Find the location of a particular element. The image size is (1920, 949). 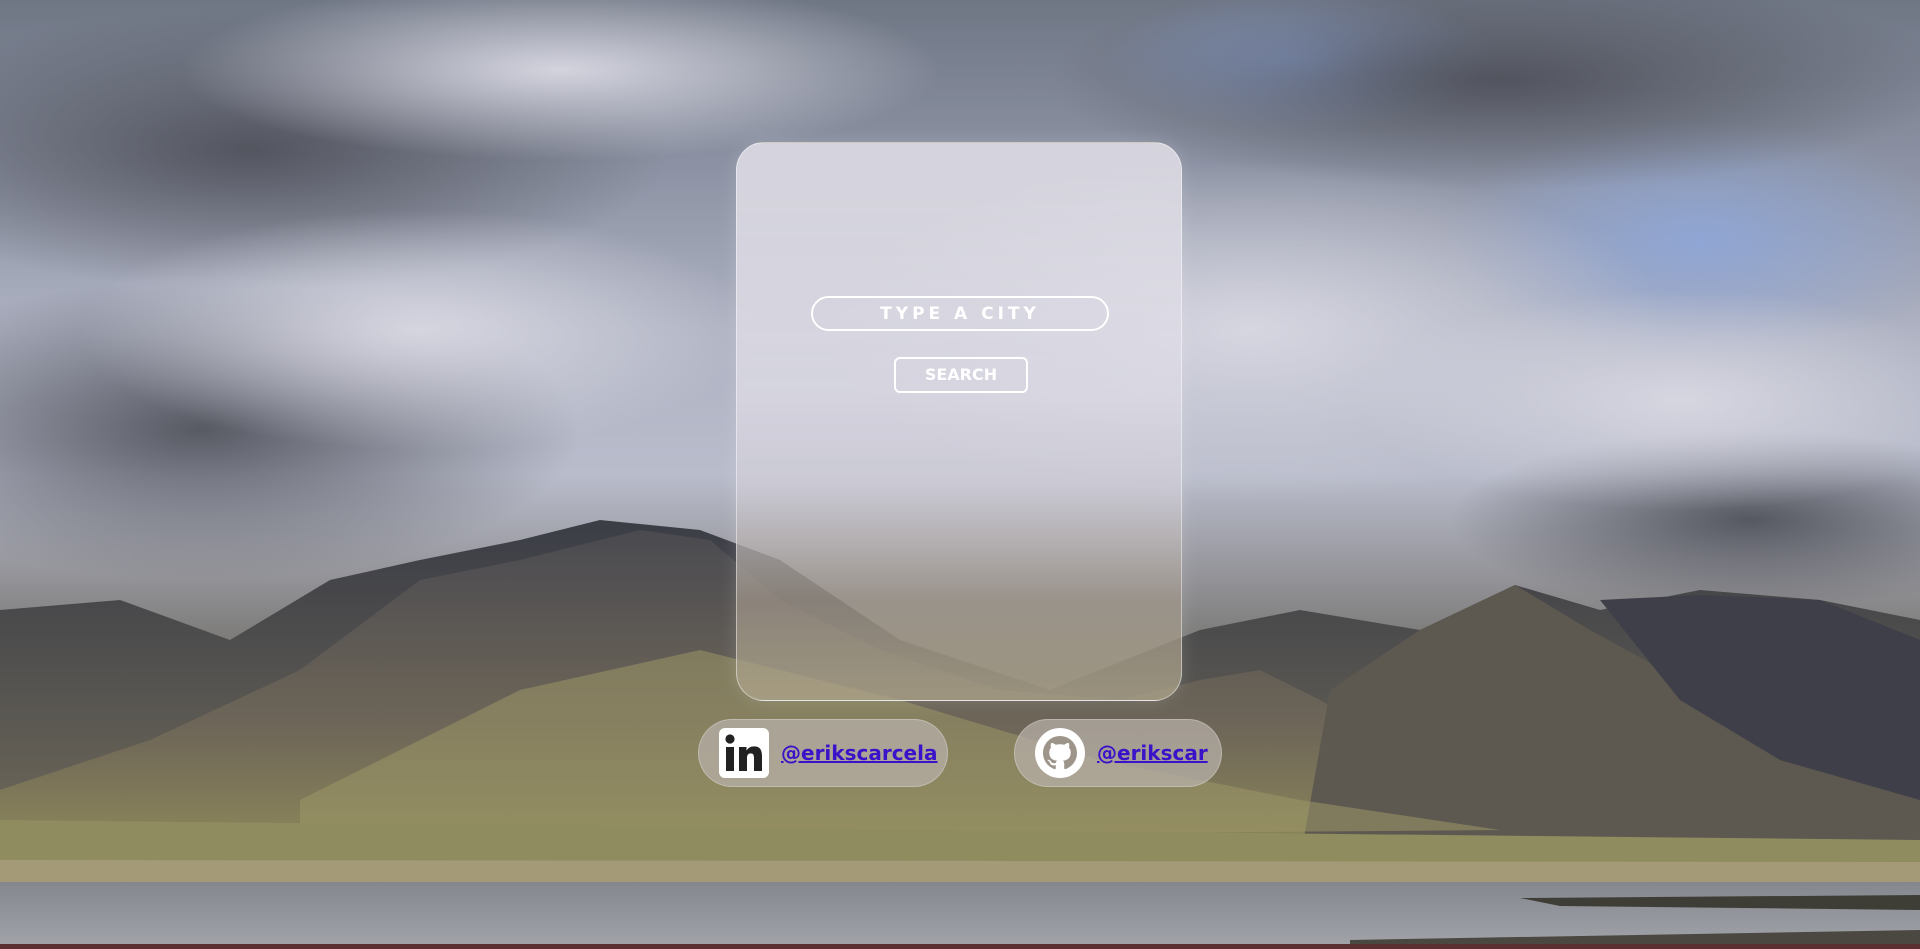

city-search-input is located at coordinates (960, 313).